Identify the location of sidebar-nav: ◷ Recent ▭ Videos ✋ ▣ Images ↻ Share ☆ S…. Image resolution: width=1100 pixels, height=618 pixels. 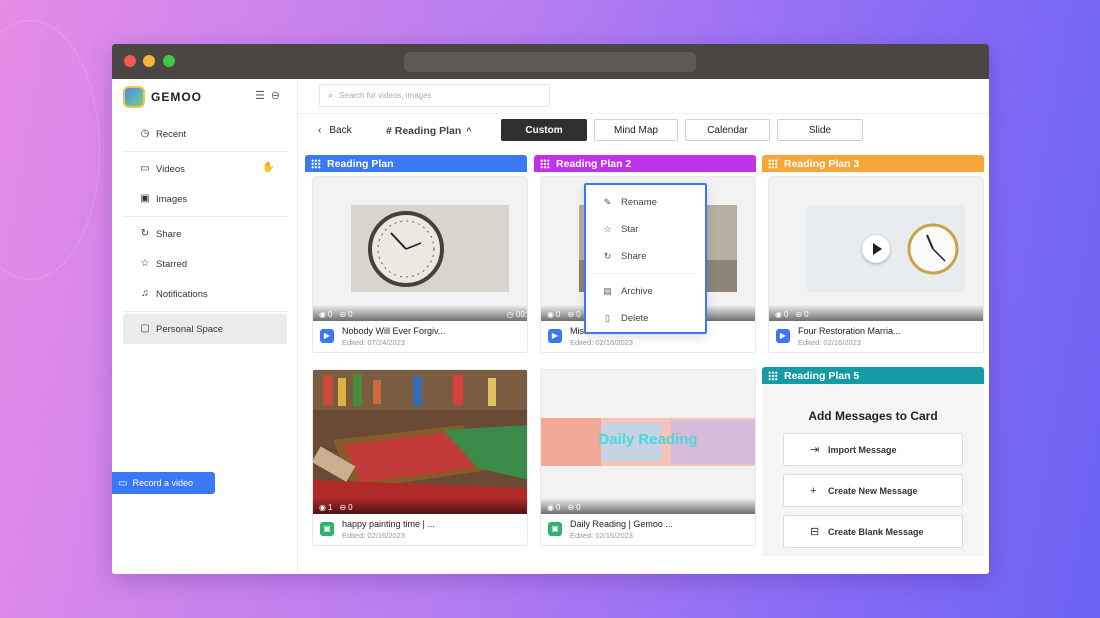
(205, 232).